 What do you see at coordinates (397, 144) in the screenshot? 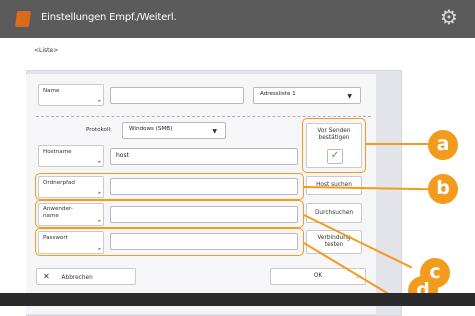
I see `leader-line-a` at bounding box center [397, 144].